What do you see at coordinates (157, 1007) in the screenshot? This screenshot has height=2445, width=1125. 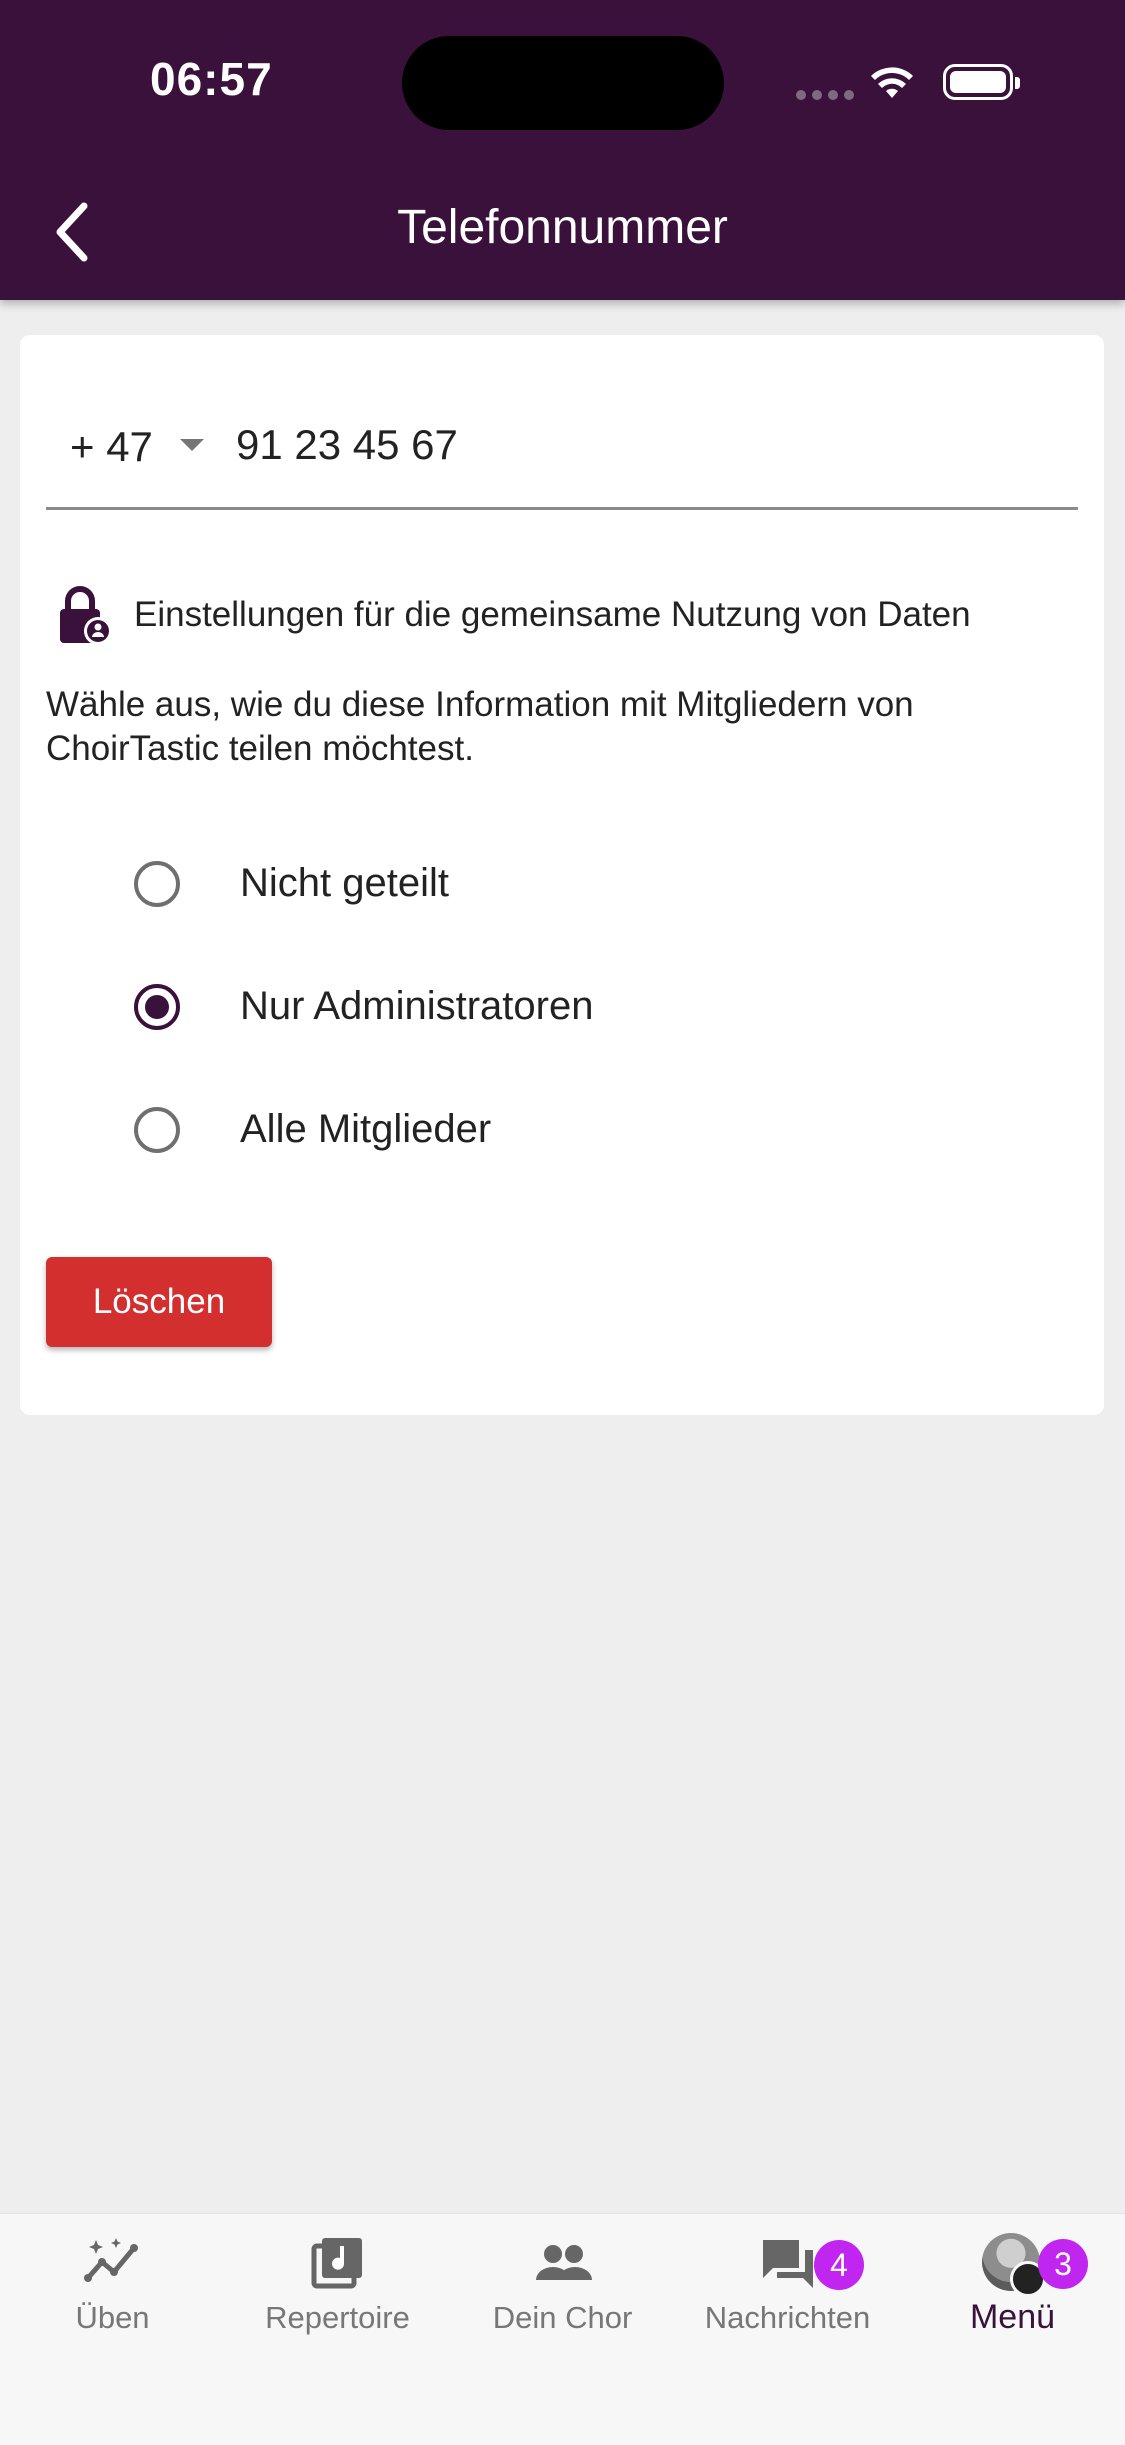 I see `radio-dot` at bounding box center [157, 1007].